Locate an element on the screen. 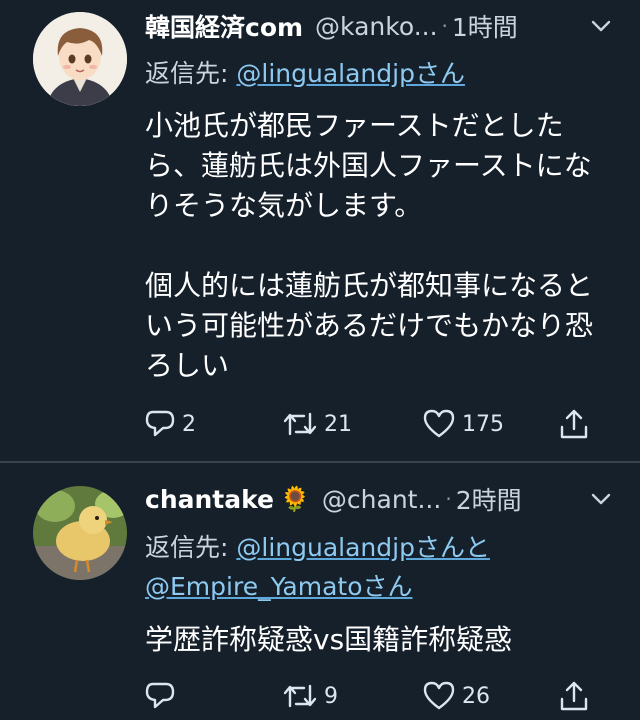 The width and height of the screenshot is (640, 720). tweet-actions: 2 21 175 is located at coordinates (374, 424).